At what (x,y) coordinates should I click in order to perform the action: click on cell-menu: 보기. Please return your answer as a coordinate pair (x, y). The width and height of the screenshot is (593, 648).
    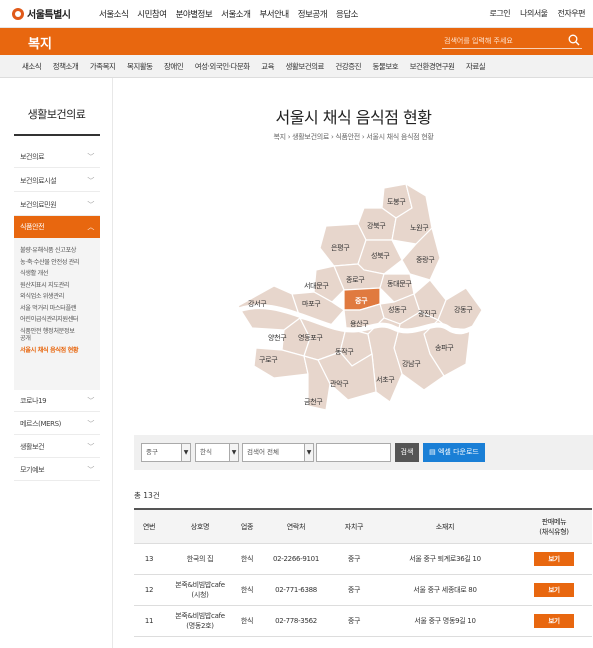
    Looking at the image, I should click on (554, 590).